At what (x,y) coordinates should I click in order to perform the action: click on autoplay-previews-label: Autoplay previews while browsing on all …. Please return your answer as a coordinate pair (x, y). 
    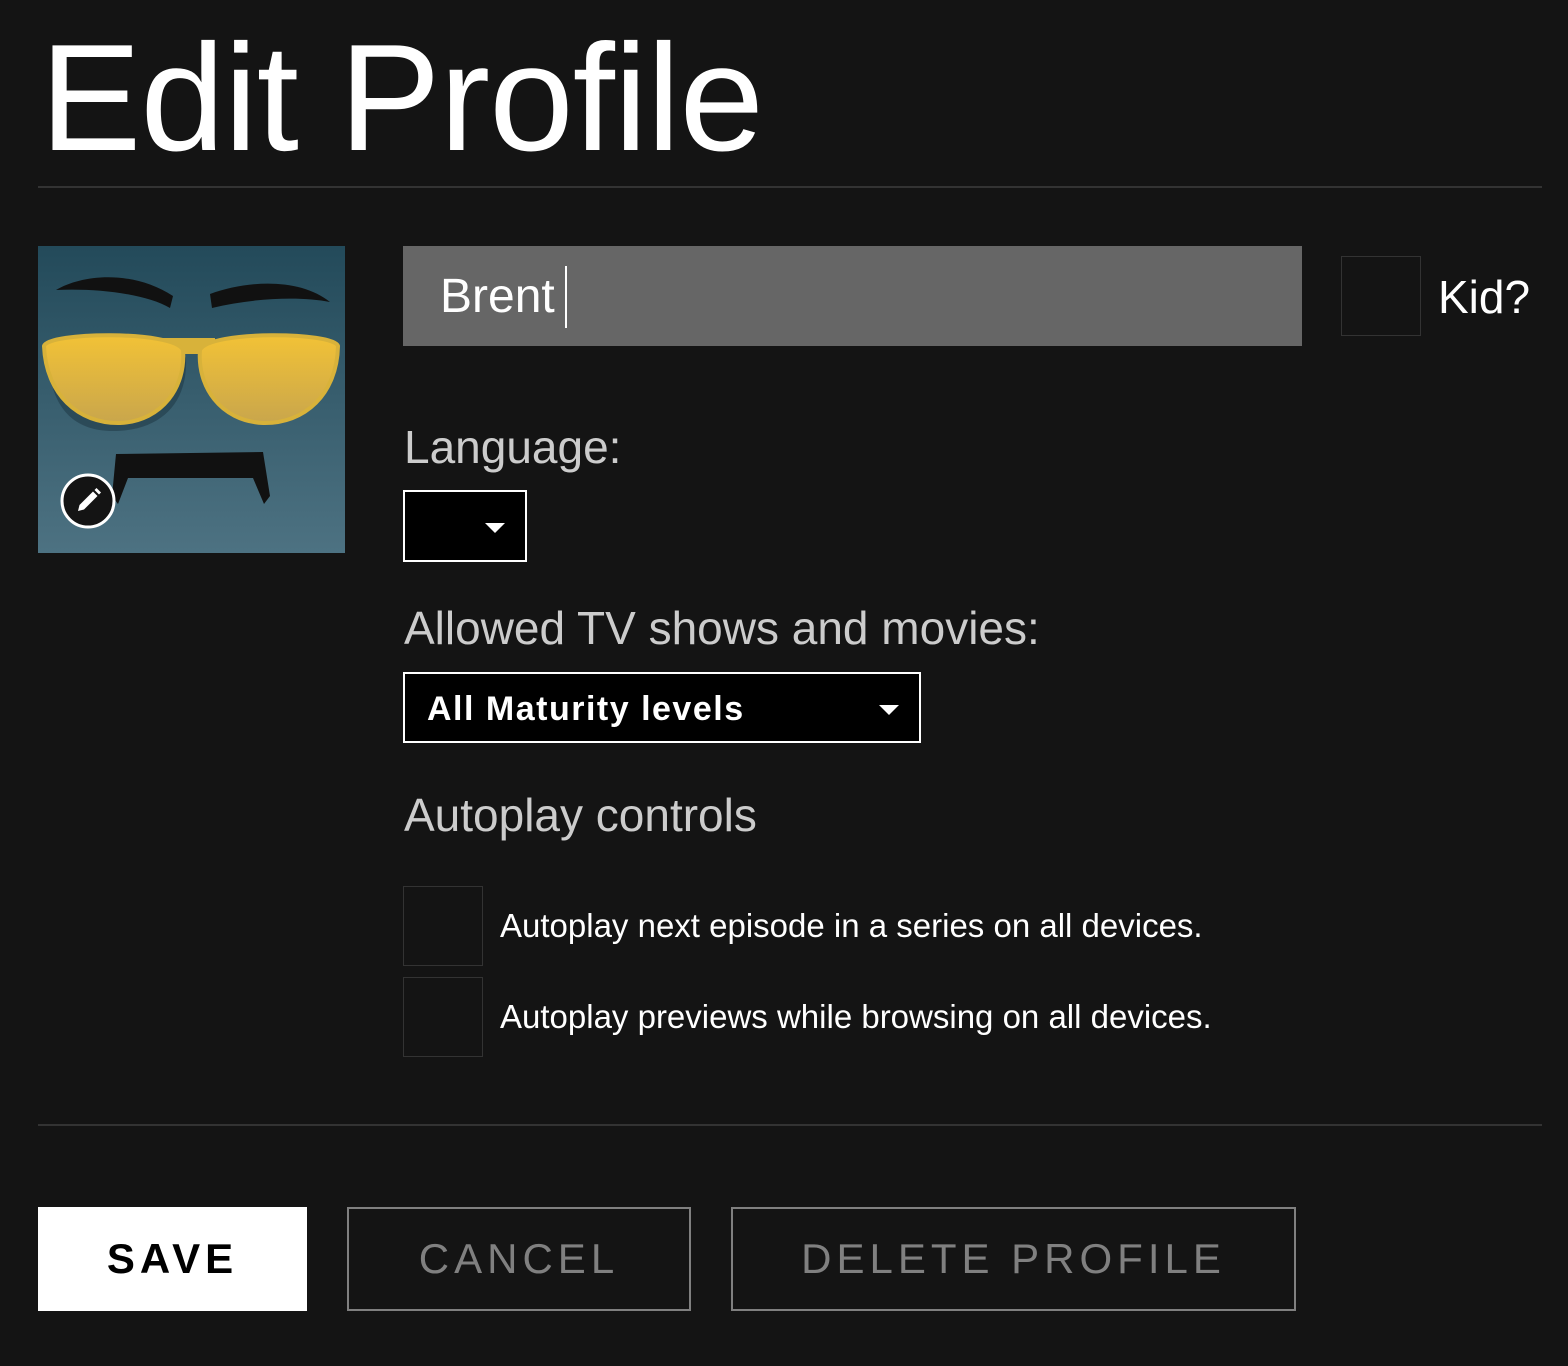
    Looking at the image, I should click on (856, 1016).